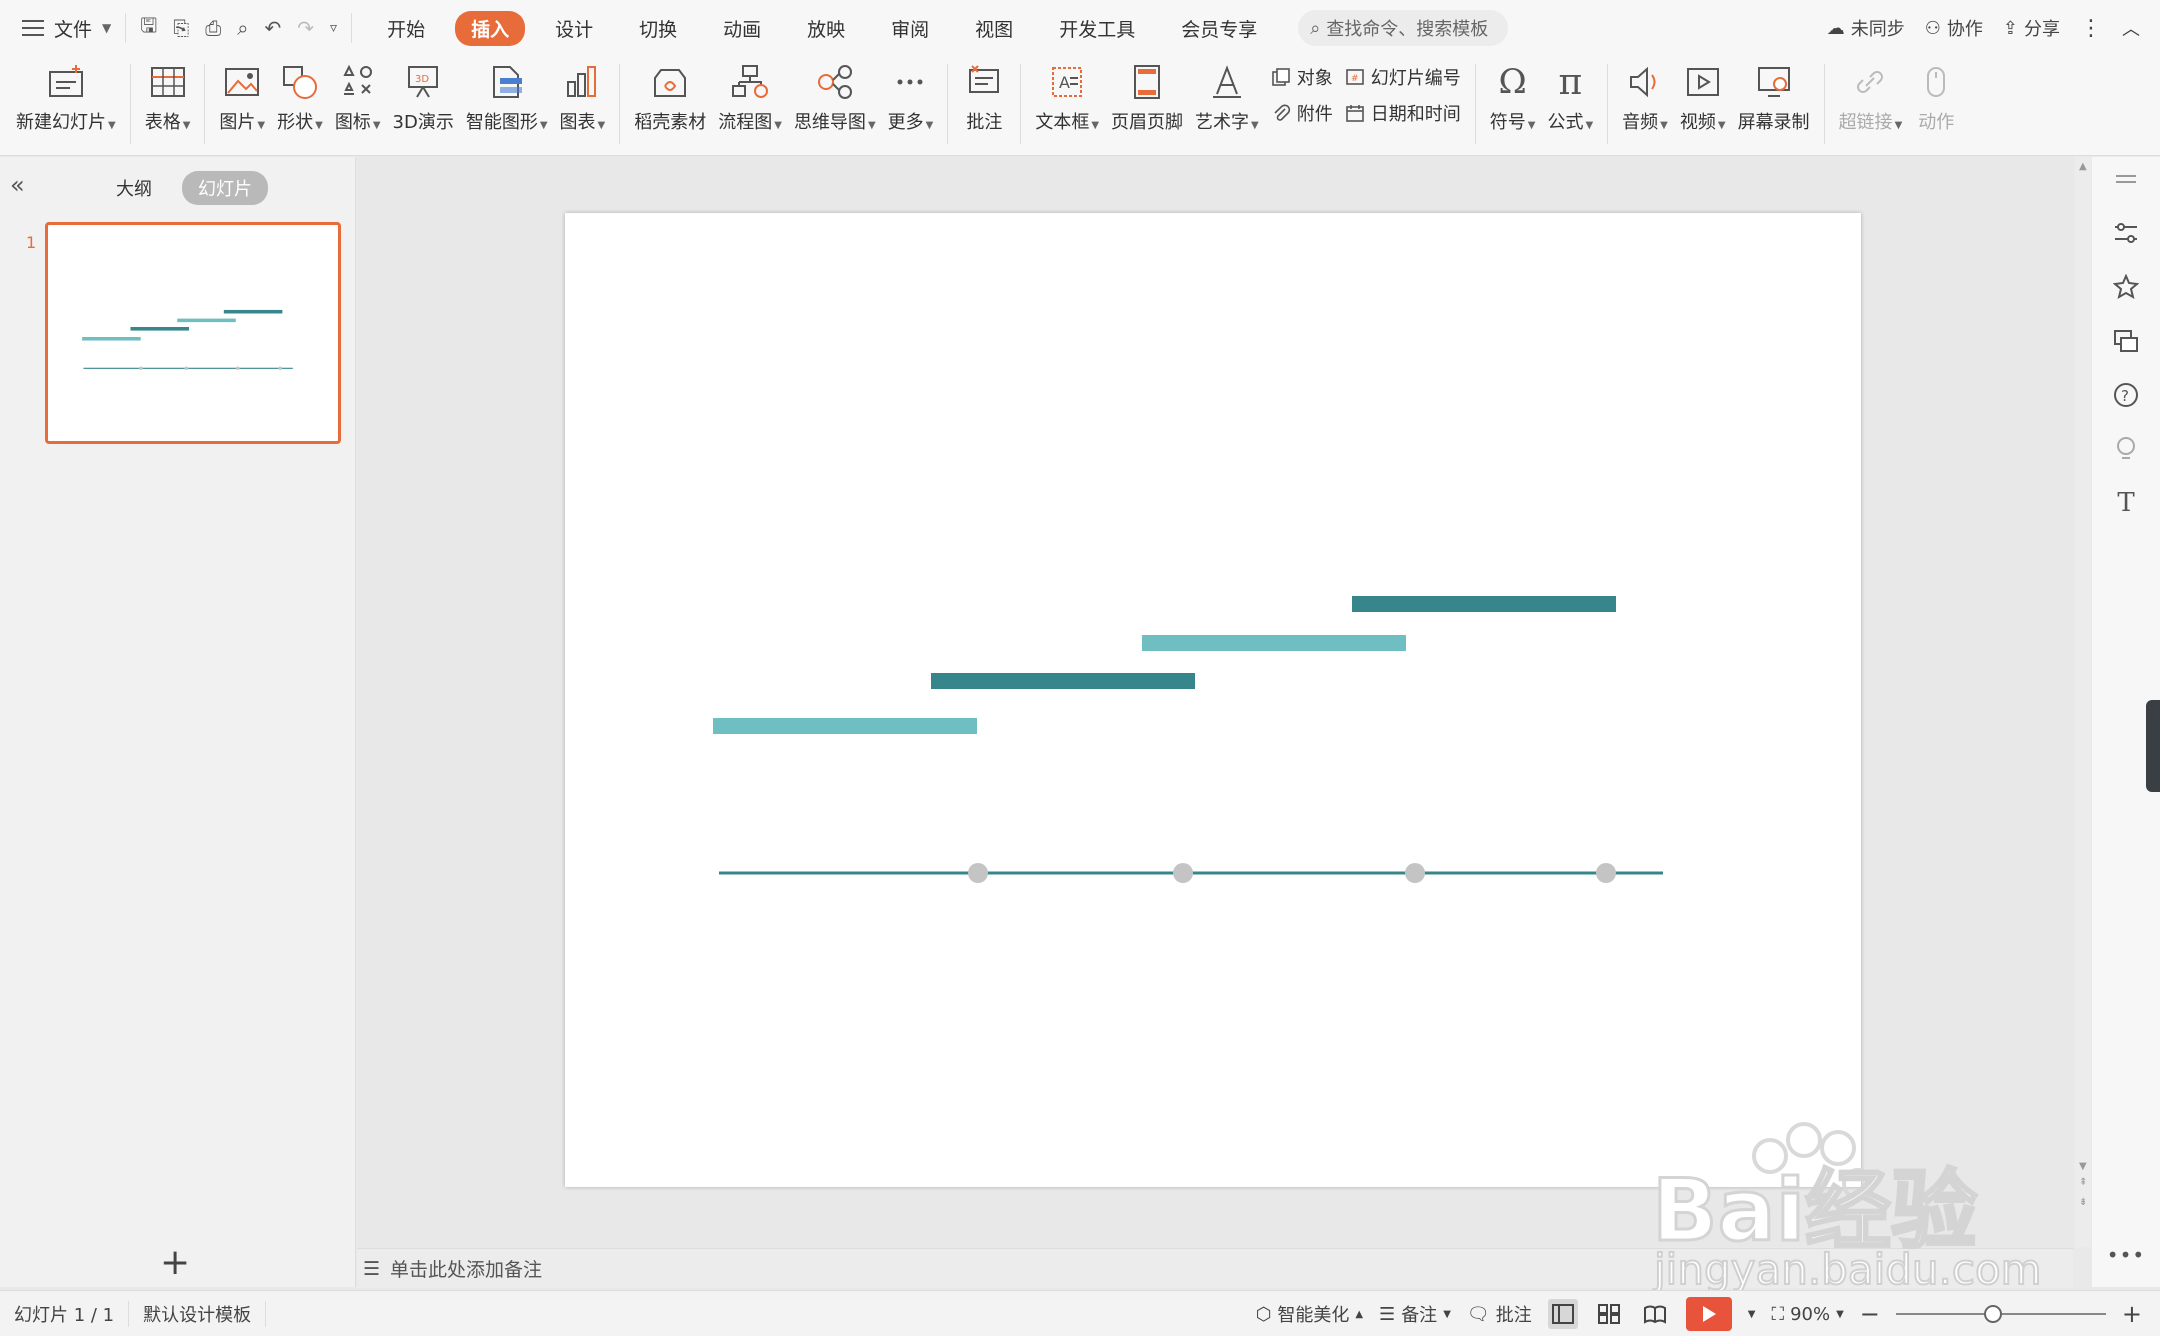 This screenshot has width=2160, height=1336. I want to click on save-icon: 🖫, so click(148, 28).